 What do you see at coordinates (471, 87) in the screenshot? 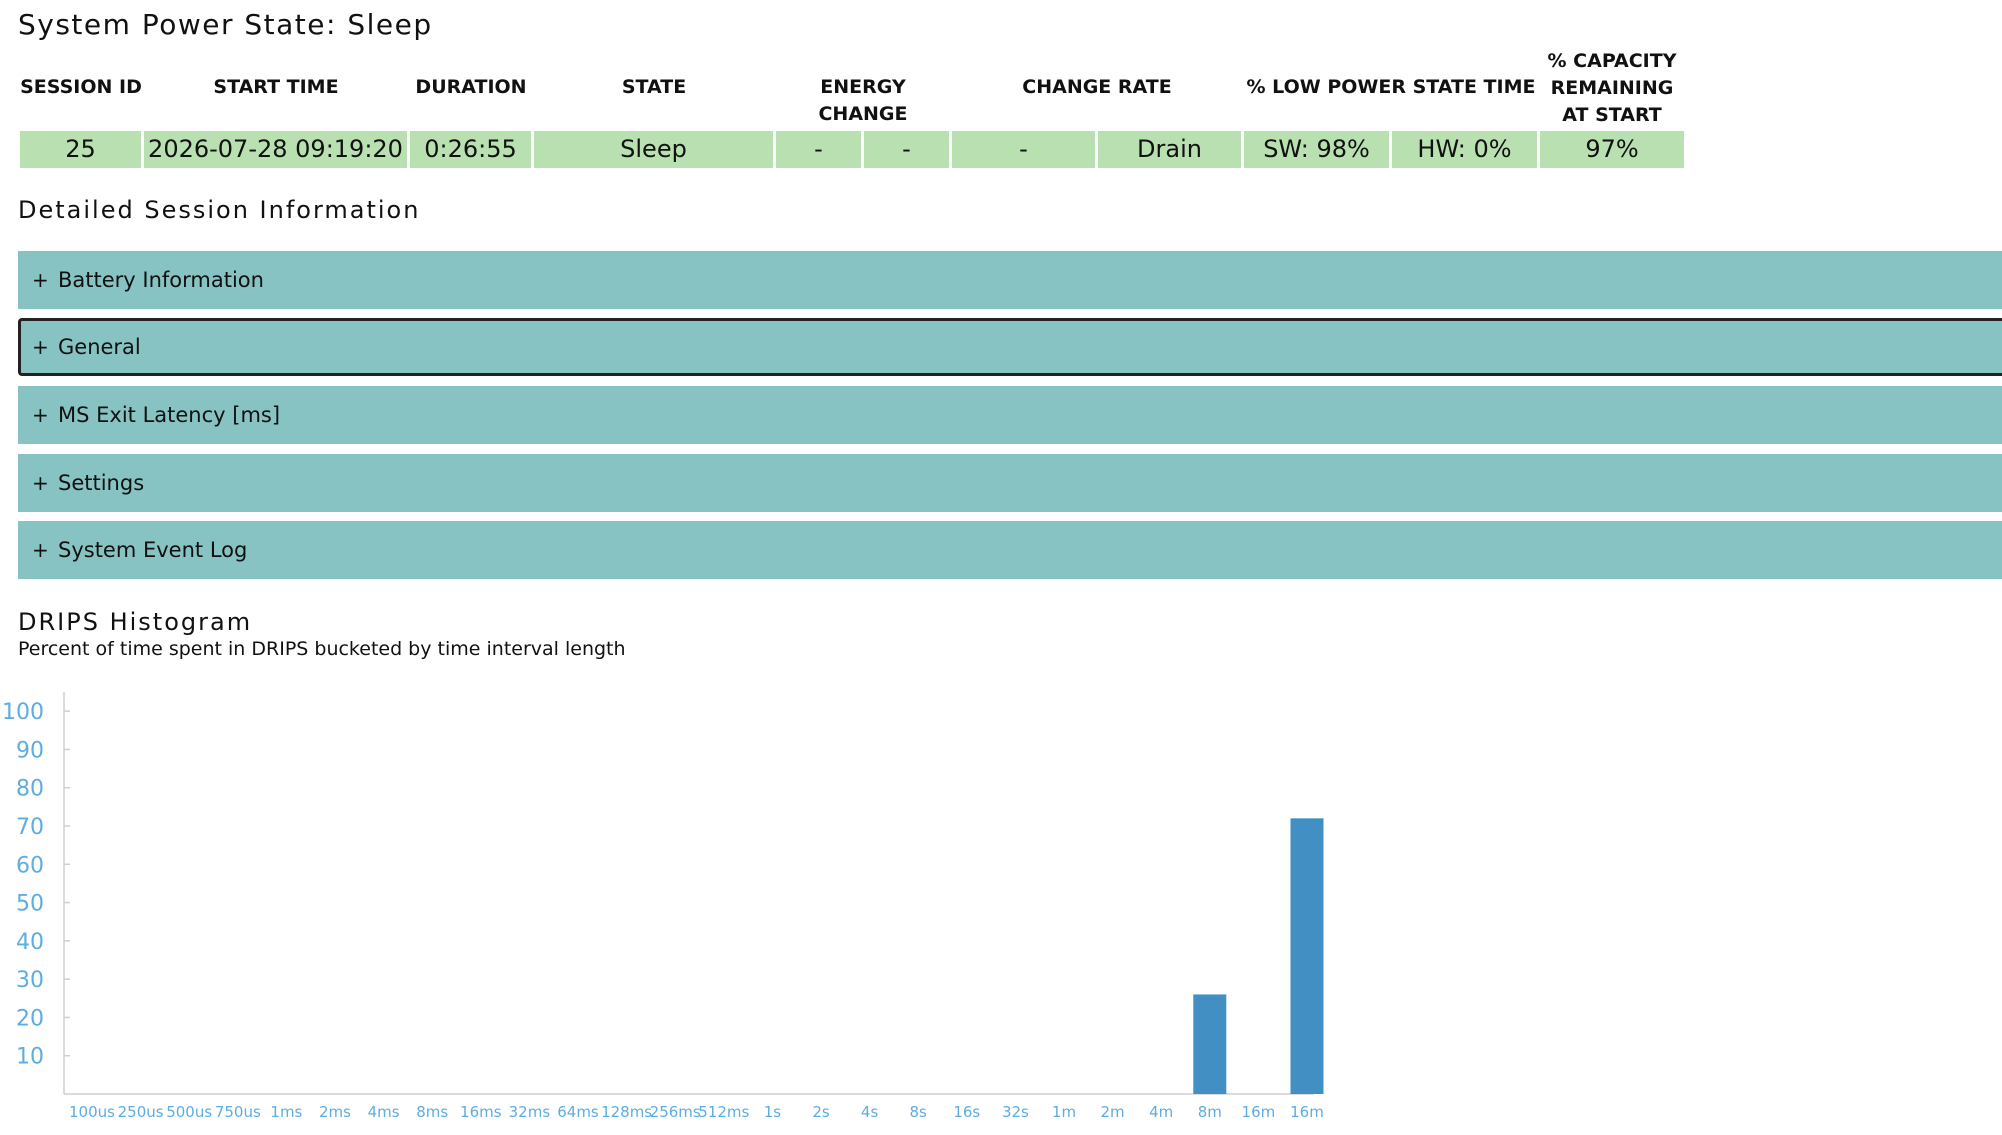
I see `header-duration: DURATION` at bounding box center [471, 87].